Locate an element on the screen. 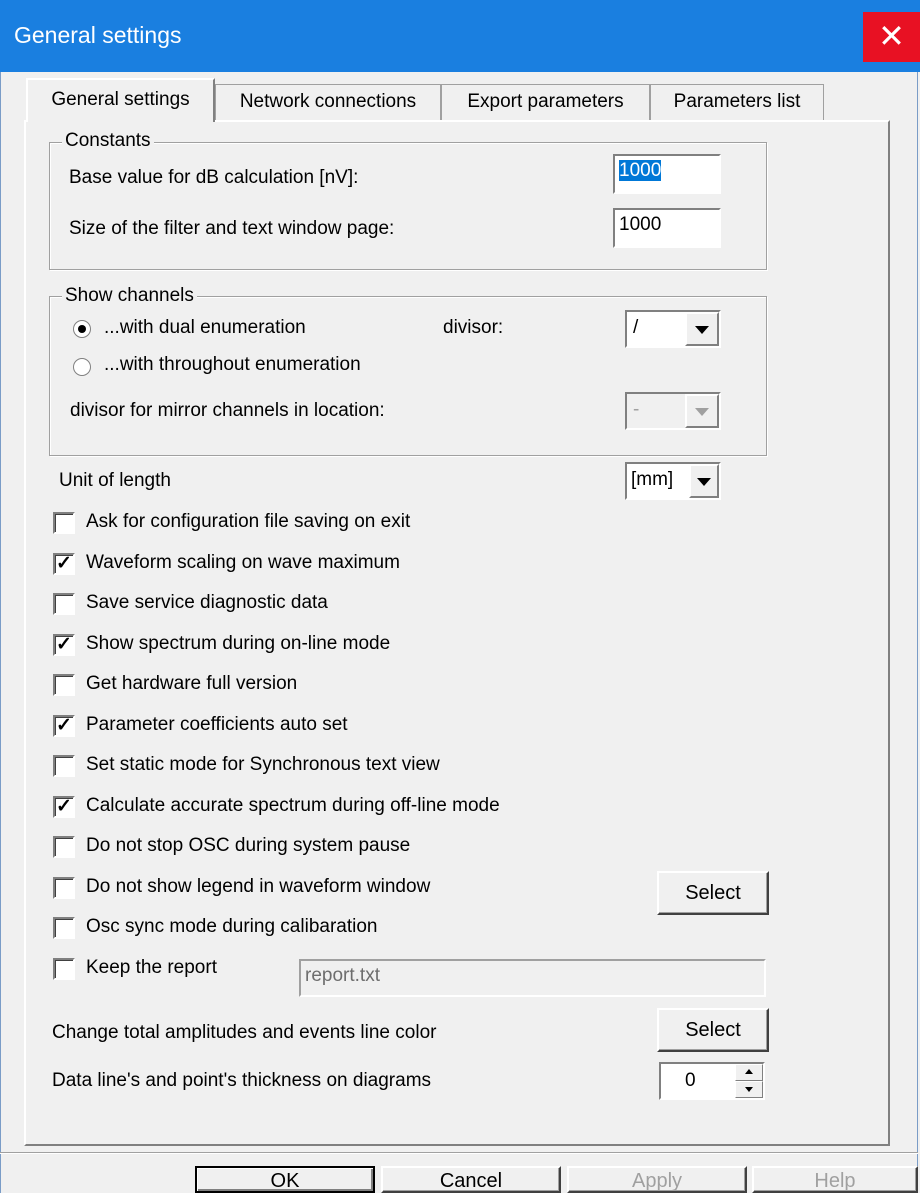 The width and height of the screenshot is (920, 1193). mirror-dropdown-button is located at coordinates (702, 411).